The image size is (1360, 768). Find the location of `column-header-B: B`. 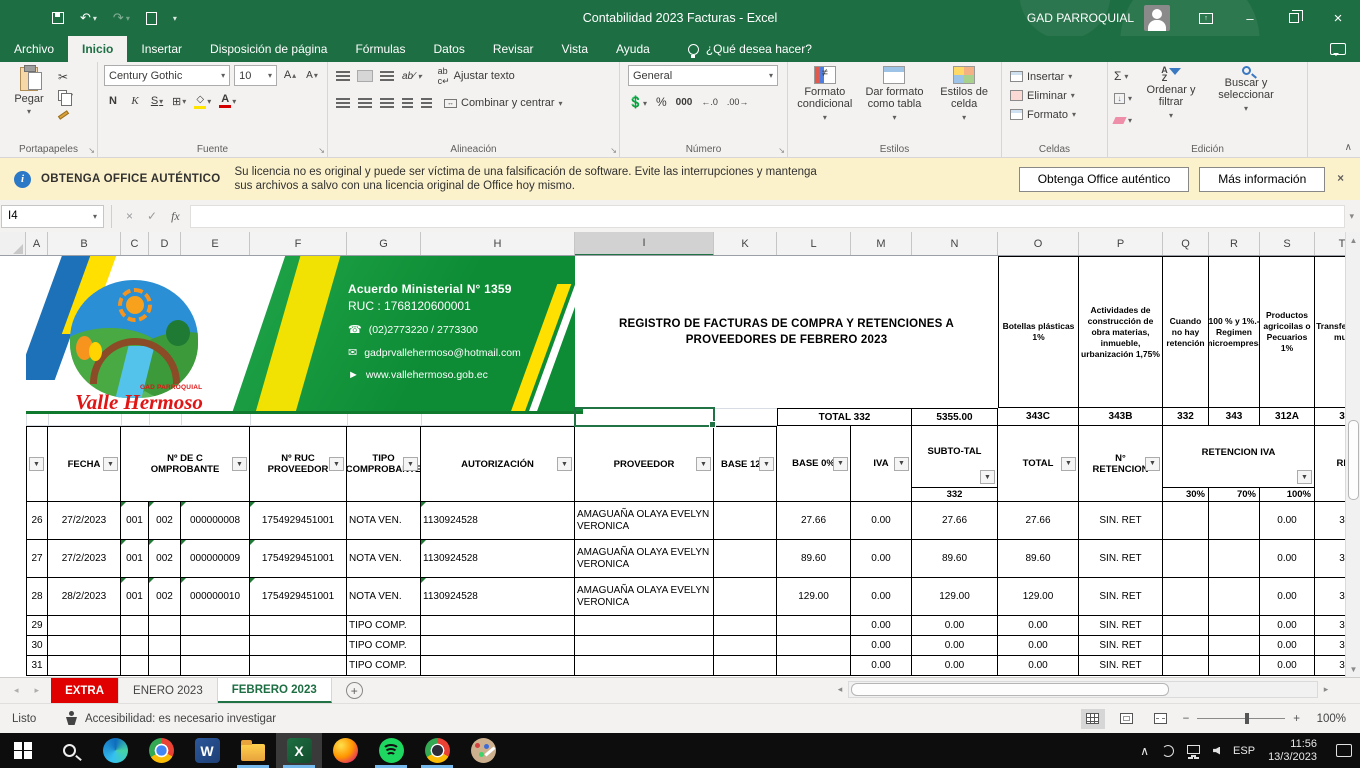

column-header-B: B is located at coordinates (84, 243).